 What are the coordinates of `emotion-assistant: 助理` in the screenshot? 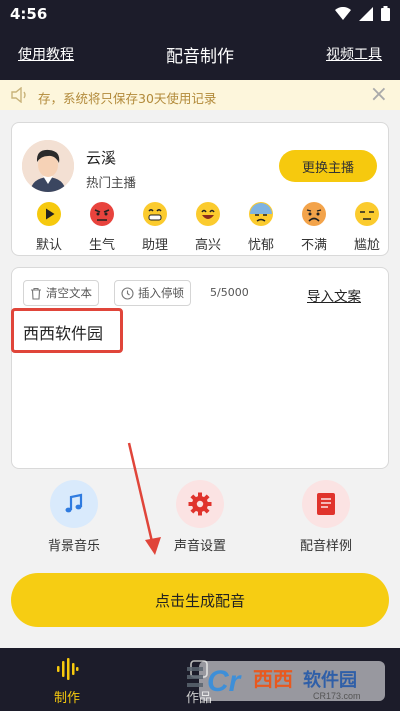 It's located at (155, 227).